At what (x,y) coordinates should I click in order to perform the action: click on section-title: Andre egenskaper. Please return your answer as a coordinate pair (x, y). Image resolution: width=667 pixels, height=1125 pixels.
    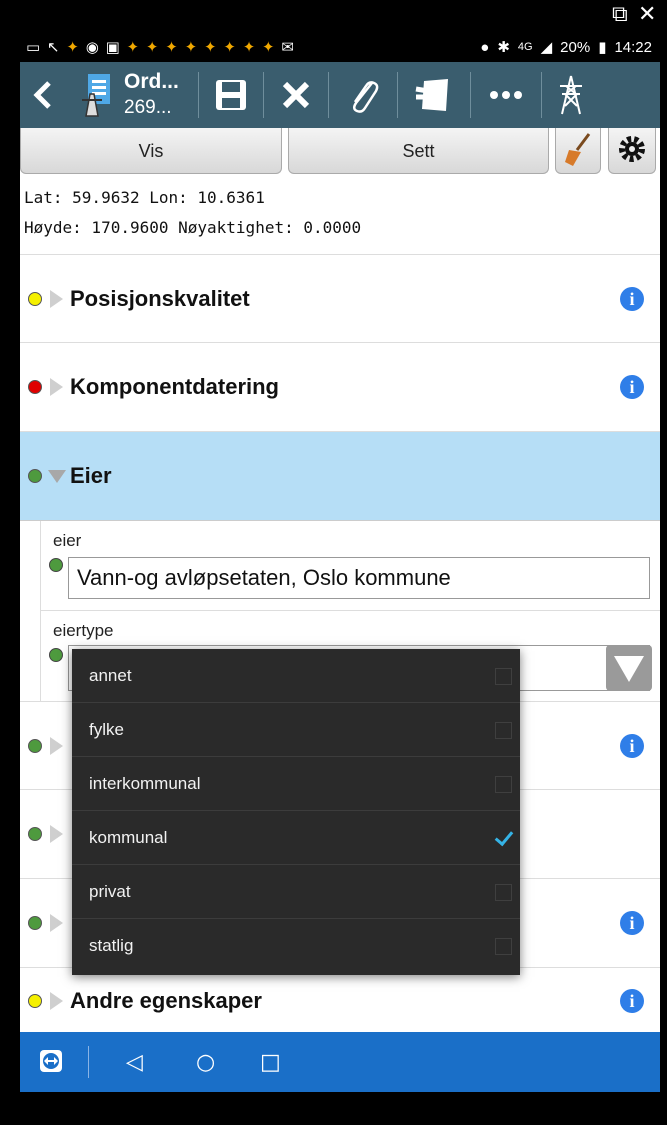
    Looking at the image, I should click on (166, 1000).